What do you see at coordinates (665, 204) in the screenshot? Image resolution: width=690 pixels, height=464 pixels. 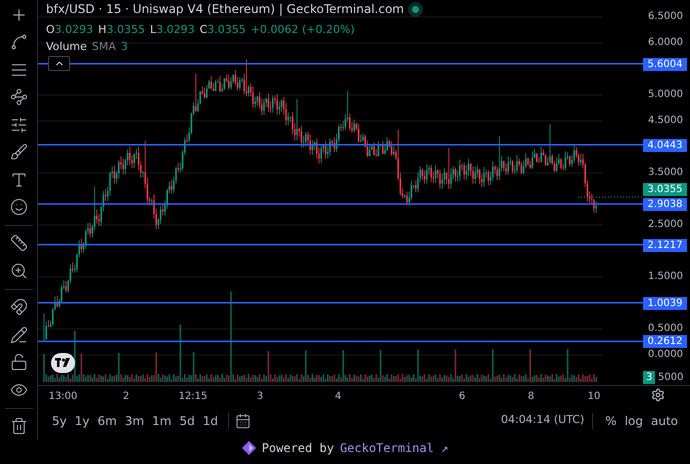 I see `price-level-label: 2.9038` at bounding box center [665, 204].